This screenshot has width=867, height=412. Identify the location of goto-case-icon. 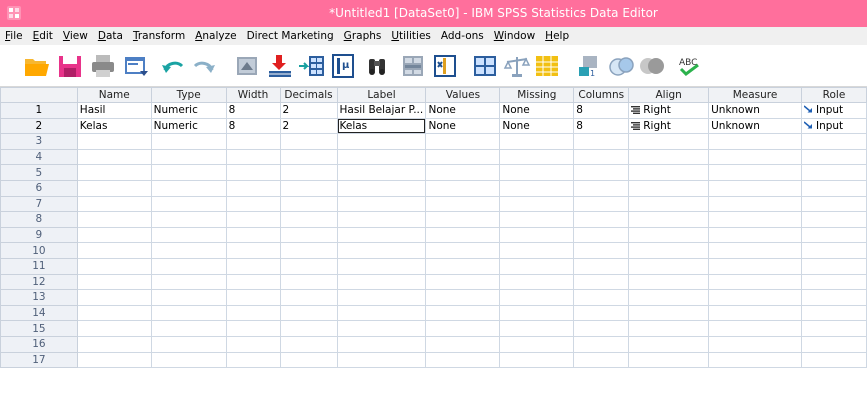
(247, 66).